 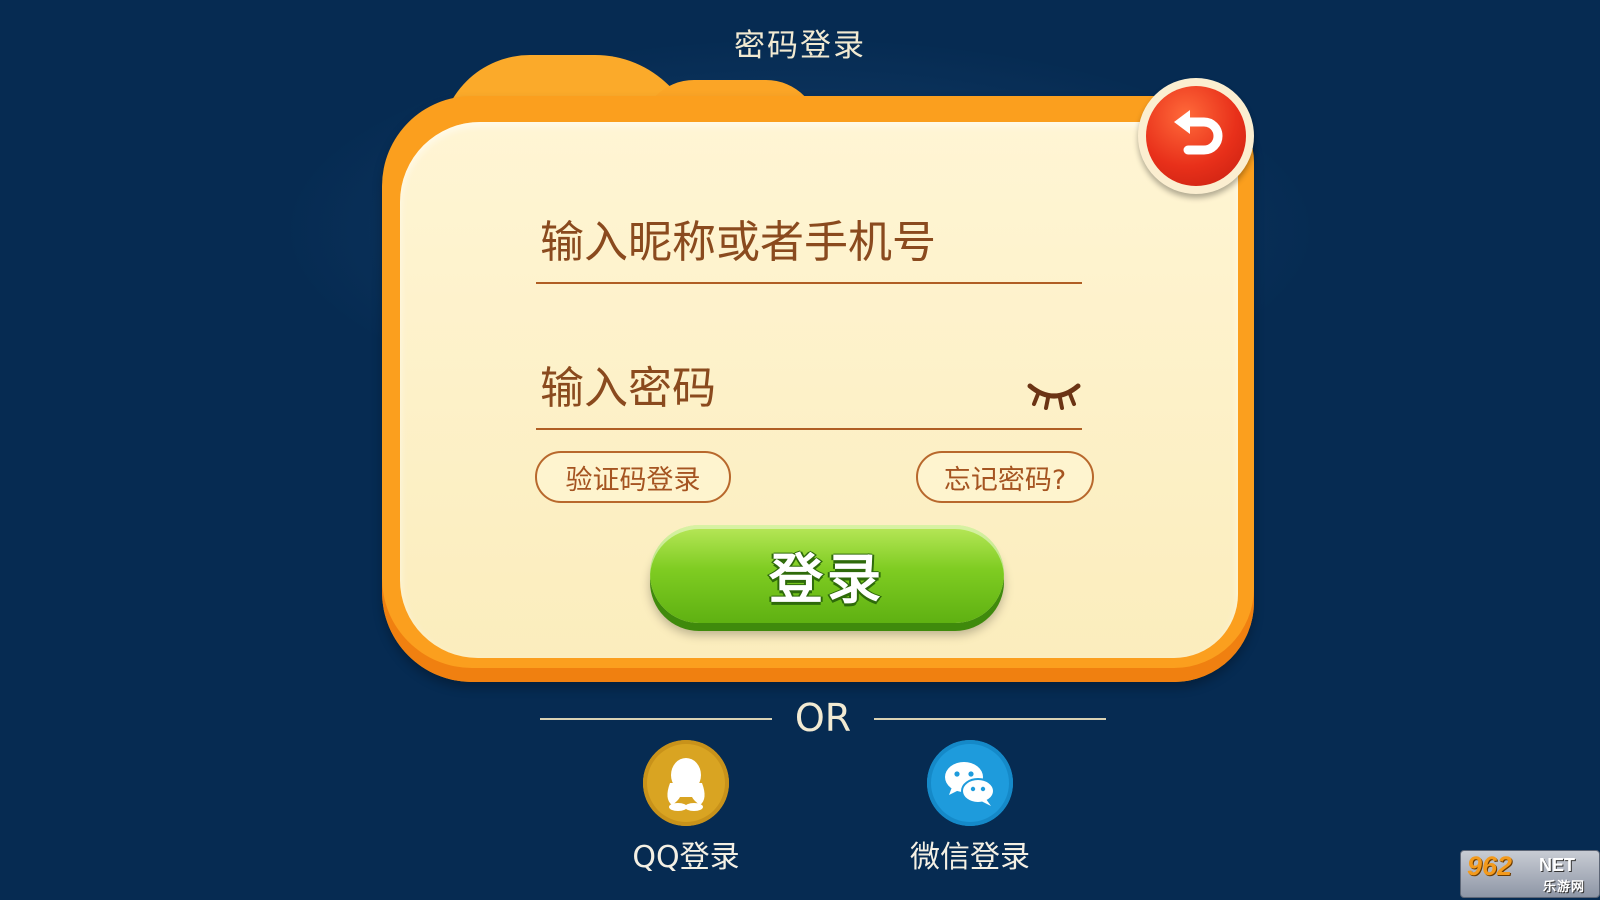 I want to click on qq-penguin-icon, so click(x=686, y=784).